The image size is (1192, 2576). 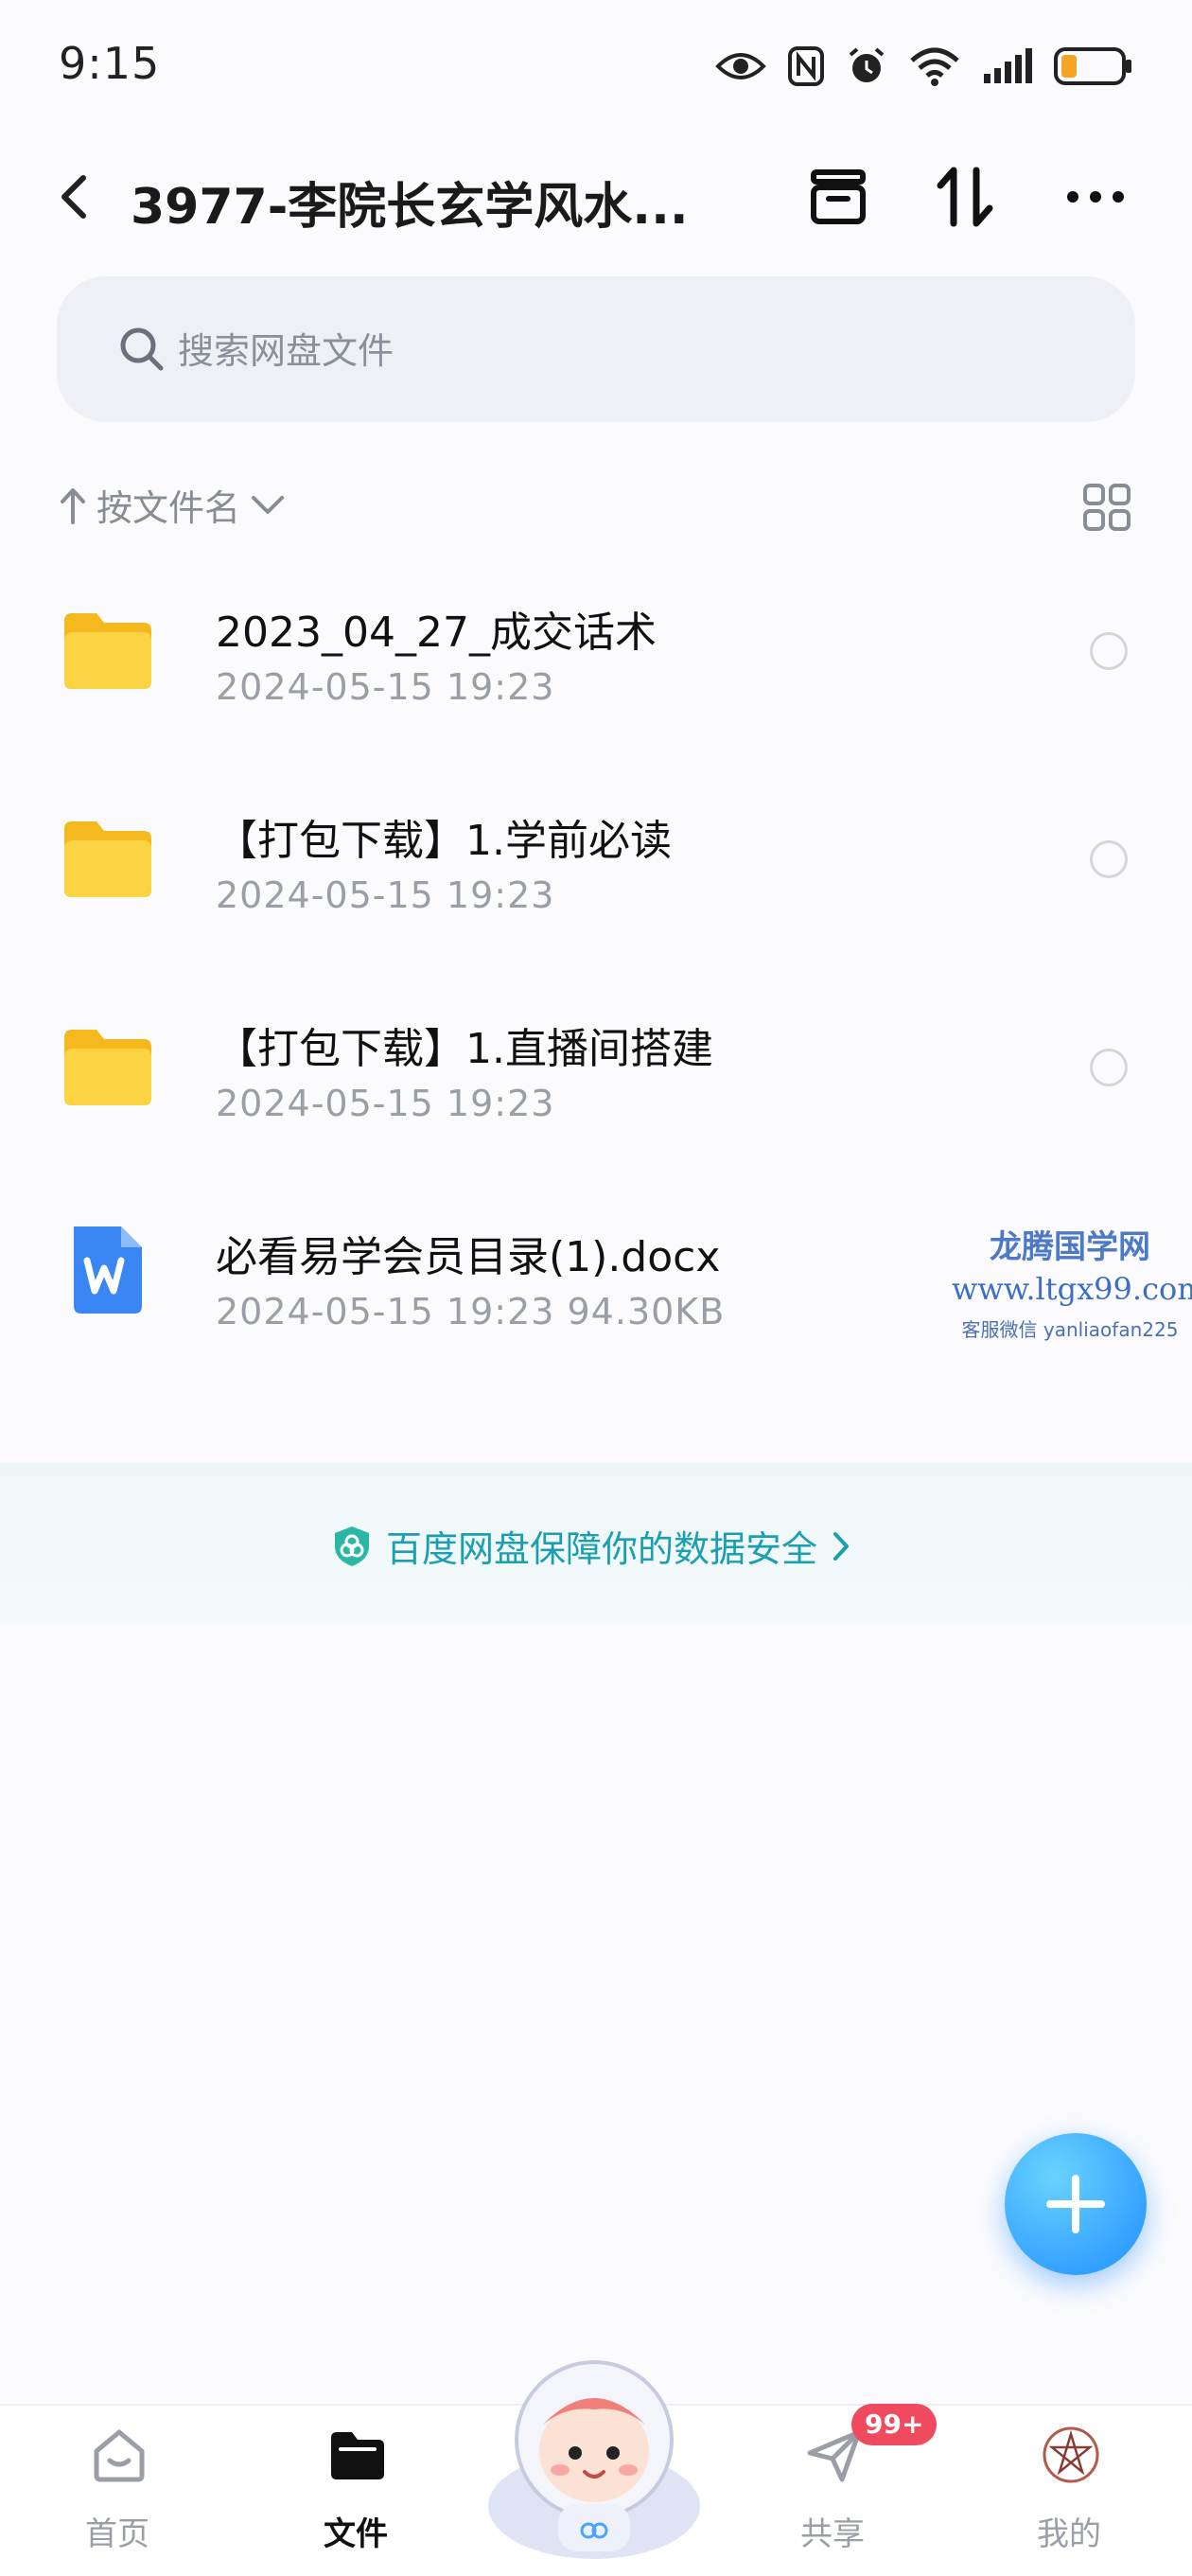 I want to click on nav-mine-label: 我的, so click(x=1069, y=2534).